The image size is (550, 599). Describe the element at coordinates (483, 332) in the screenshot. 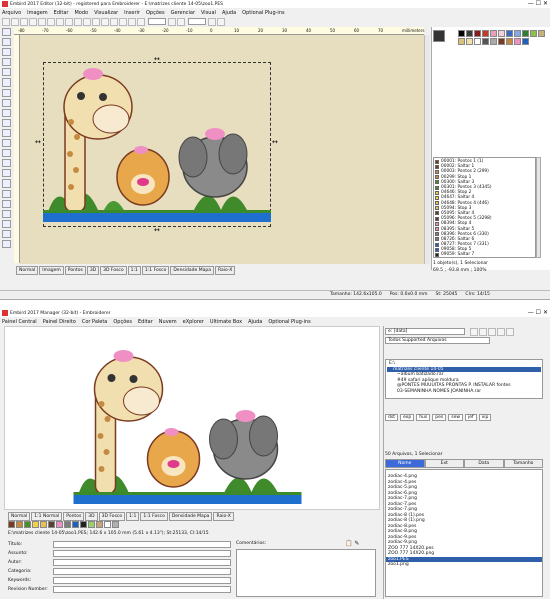

I see `refresh-icon` at that location.